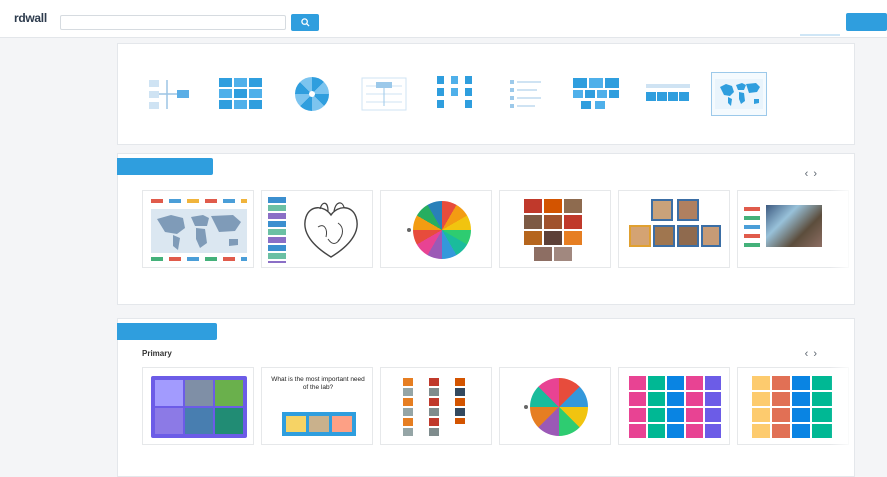  I want to click on template-item-selected, so click(739, 98).